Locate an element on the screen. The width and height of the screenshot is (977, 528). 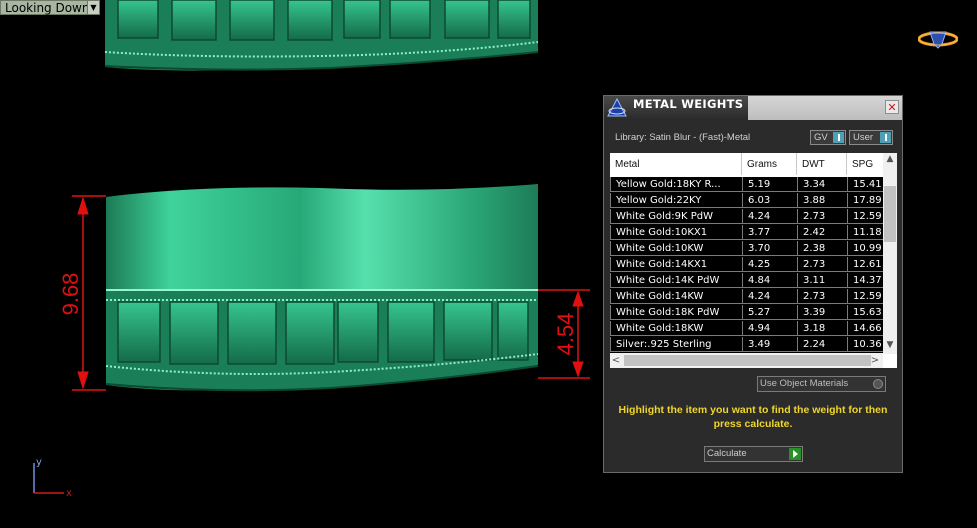
cell-metal: White Gold:14K PdW is located at coordinates (676, 280).